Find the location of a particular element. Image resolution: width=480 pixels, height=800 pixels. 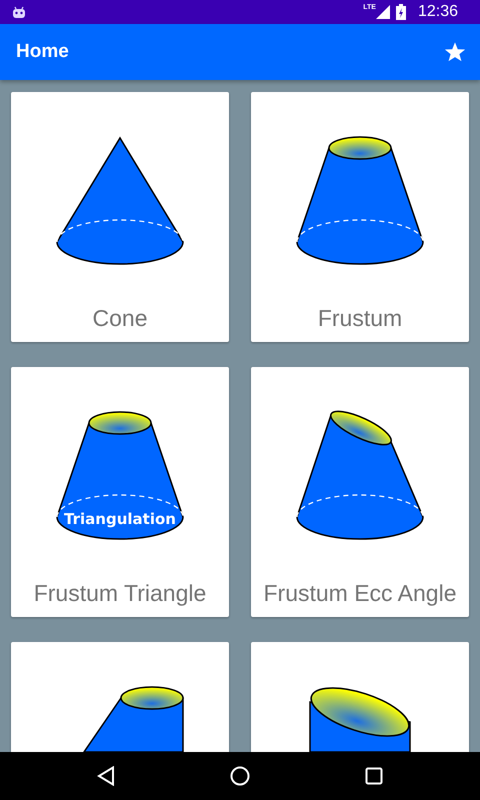

recents-icon is located at coordinates (373, 776).